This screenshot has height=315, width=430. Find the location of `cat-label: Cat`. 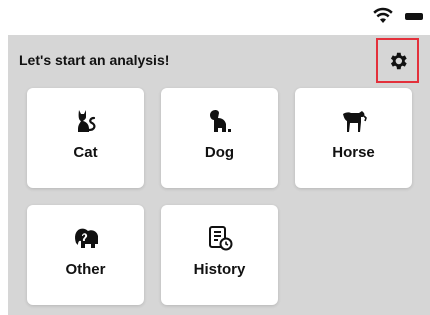

cat-label: Cat is located at coordinates (85, 152).